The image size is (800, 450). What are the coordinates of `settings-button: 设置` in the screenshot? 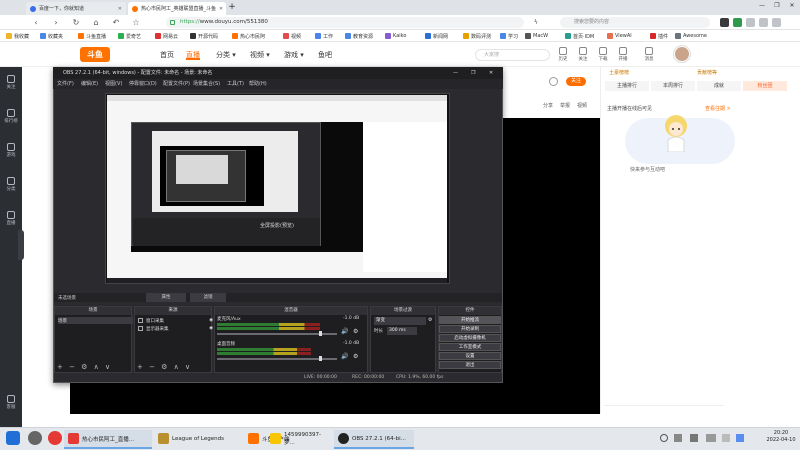 It's located at (470, 356).